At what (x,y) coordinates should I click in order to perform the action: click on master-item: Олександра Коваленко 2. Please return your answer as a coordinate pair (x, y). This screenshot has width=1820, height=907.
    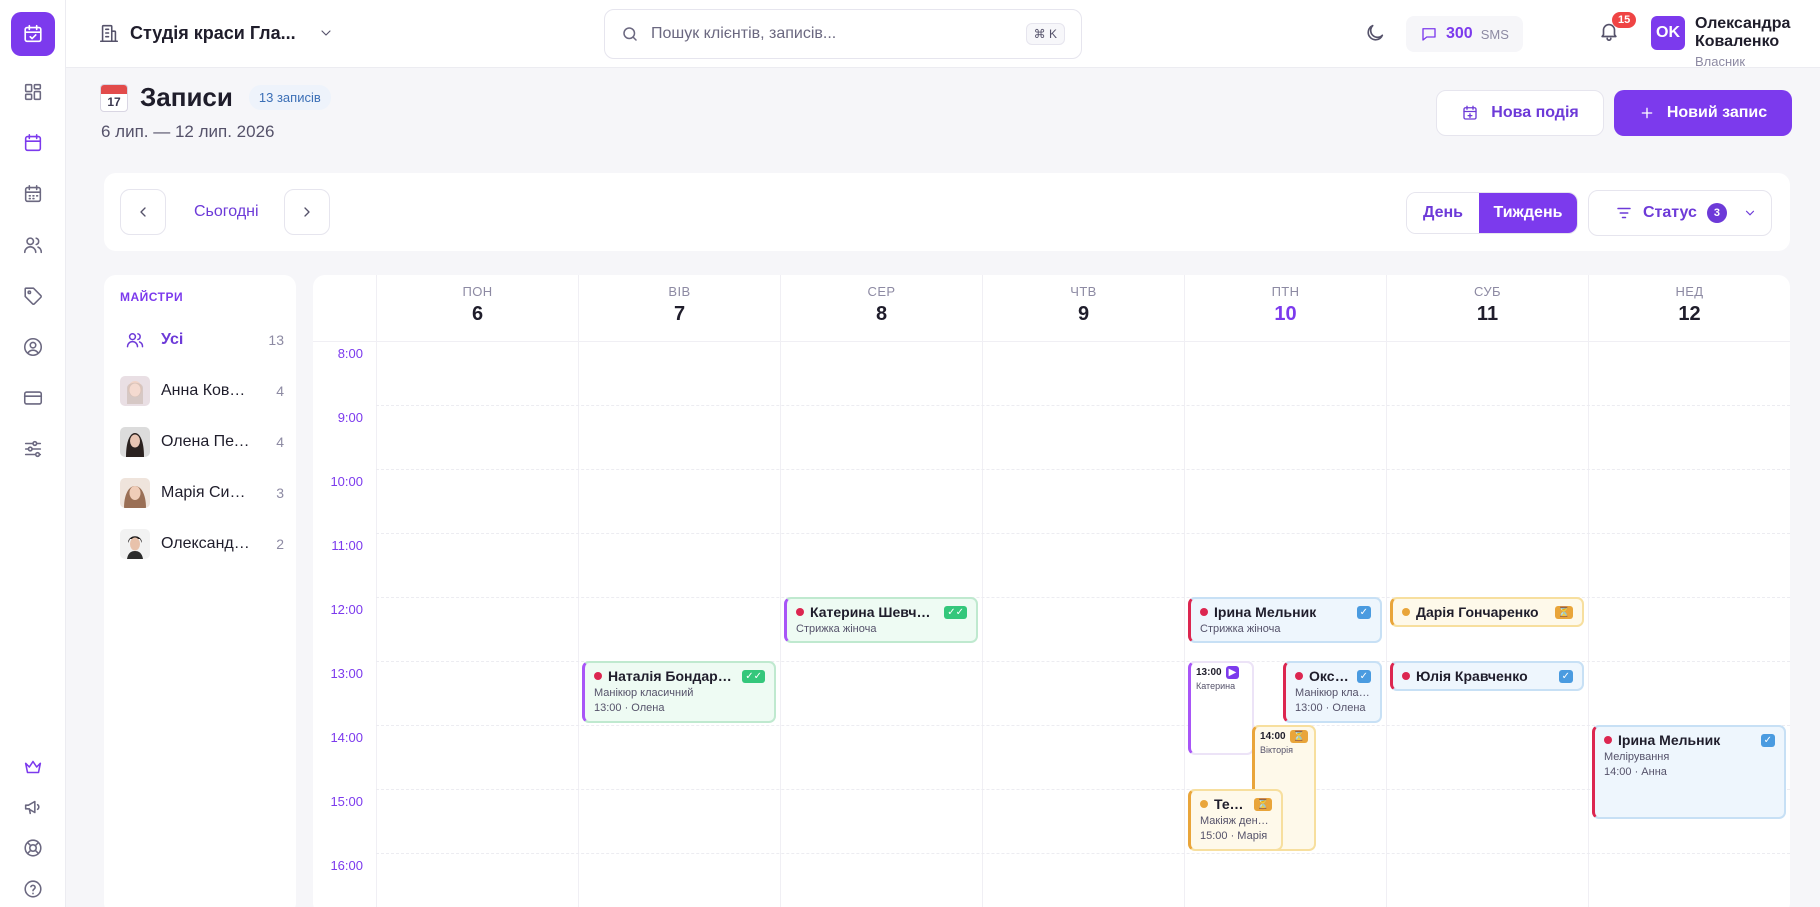
    Looking at the image, I should click on (202, 544).